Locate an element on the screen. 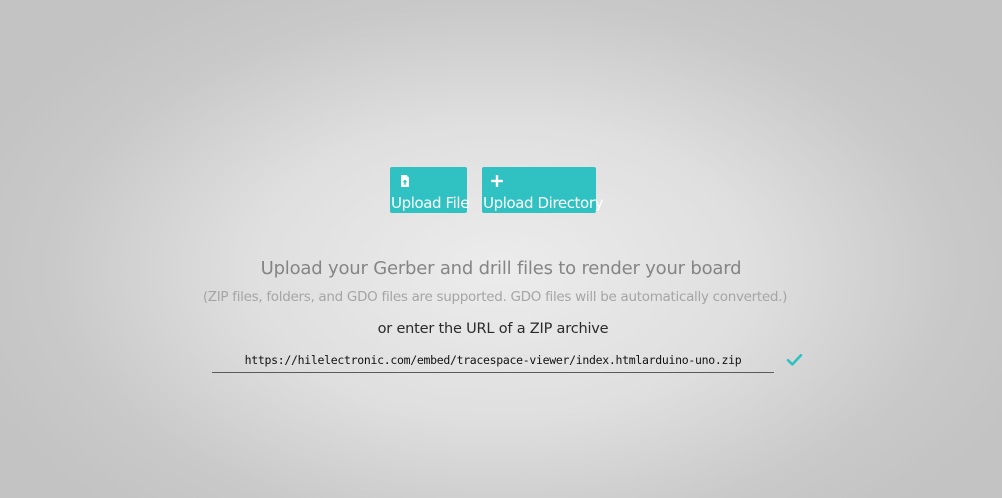 Image resolution: width=1002 pixels, height=498 pixels. url-entry-label: or enter the URL of a ZIP archive is located at coordinates (493, 329).